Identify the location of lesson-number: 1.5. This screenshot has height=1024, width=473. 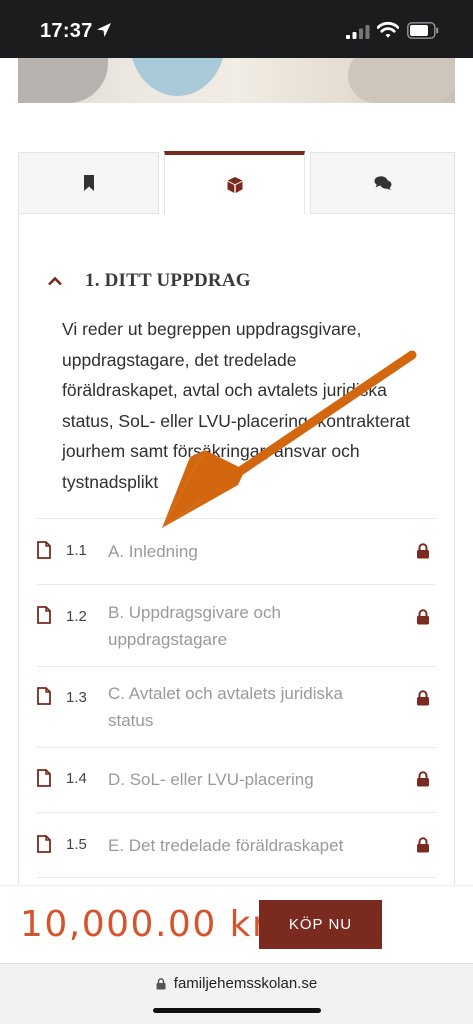
(76, 844).